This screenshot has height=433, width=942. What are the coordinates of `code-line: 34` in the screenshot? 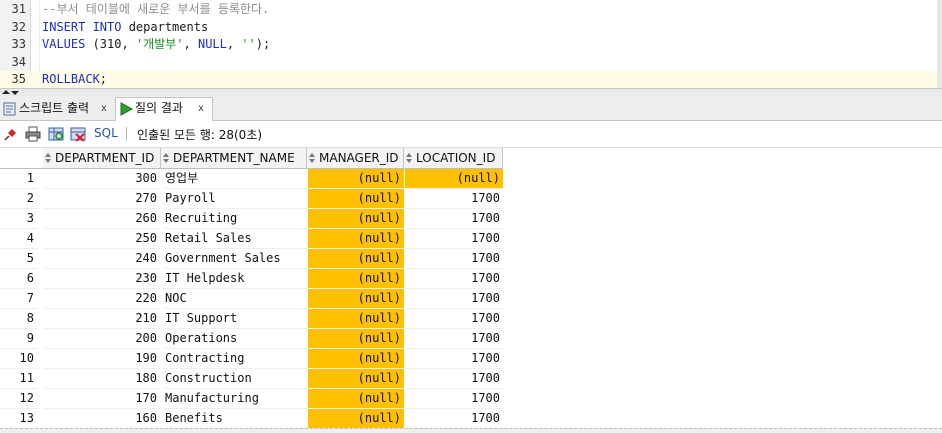 It's located at (471, 62).